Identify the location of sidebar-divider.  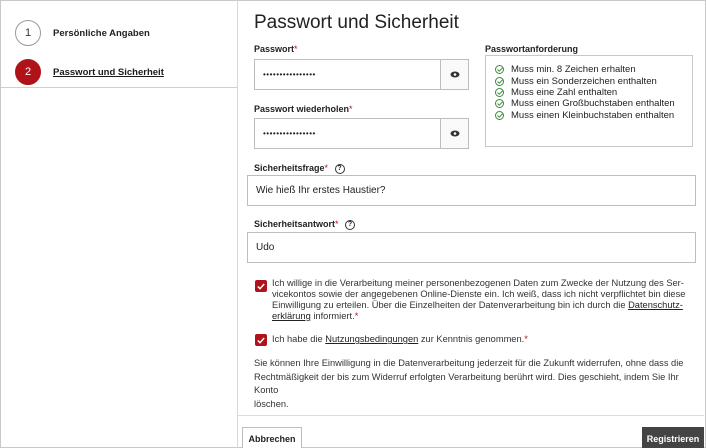
(119, 87).